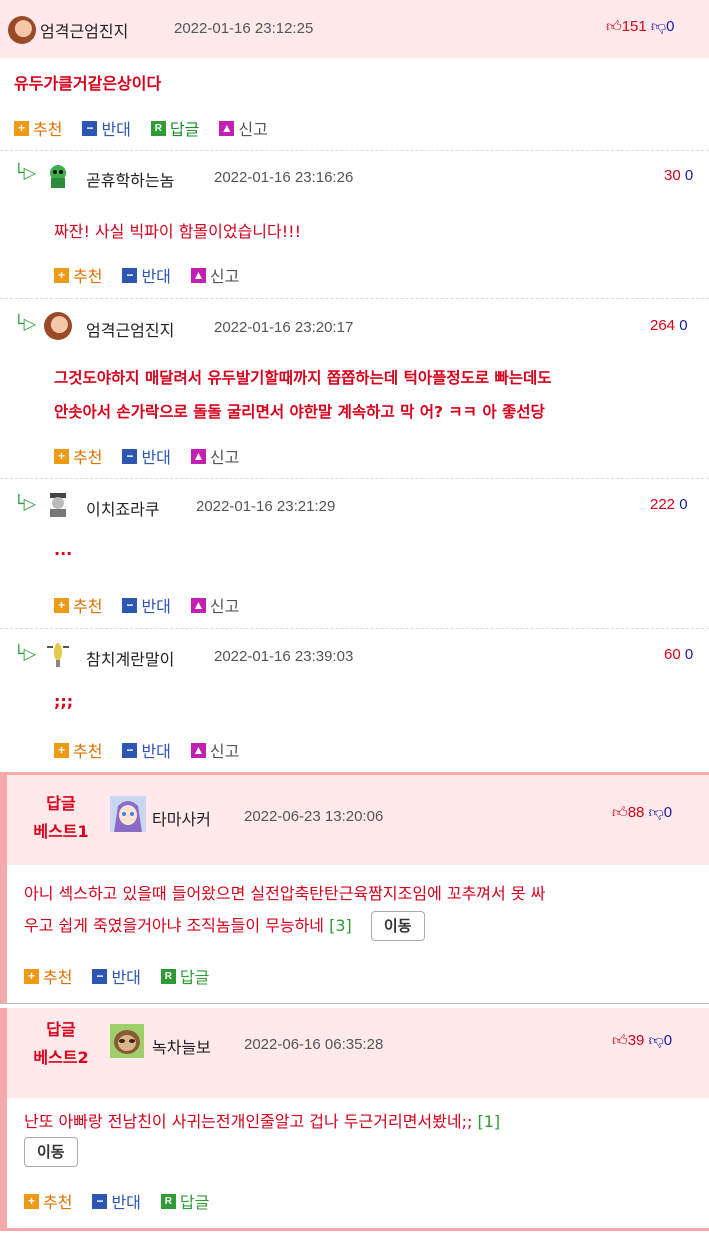 Image resolution: width=709 pixels, height=1235 pixels. What do you see at coordinates (248, 1121) in the screenshot?
I see `best-body-text: 난또 아빠랑 전남친이 사귀는전개인줄알고 겁나 두근거리면서봤네;;` at bounding box center [248, 1121].